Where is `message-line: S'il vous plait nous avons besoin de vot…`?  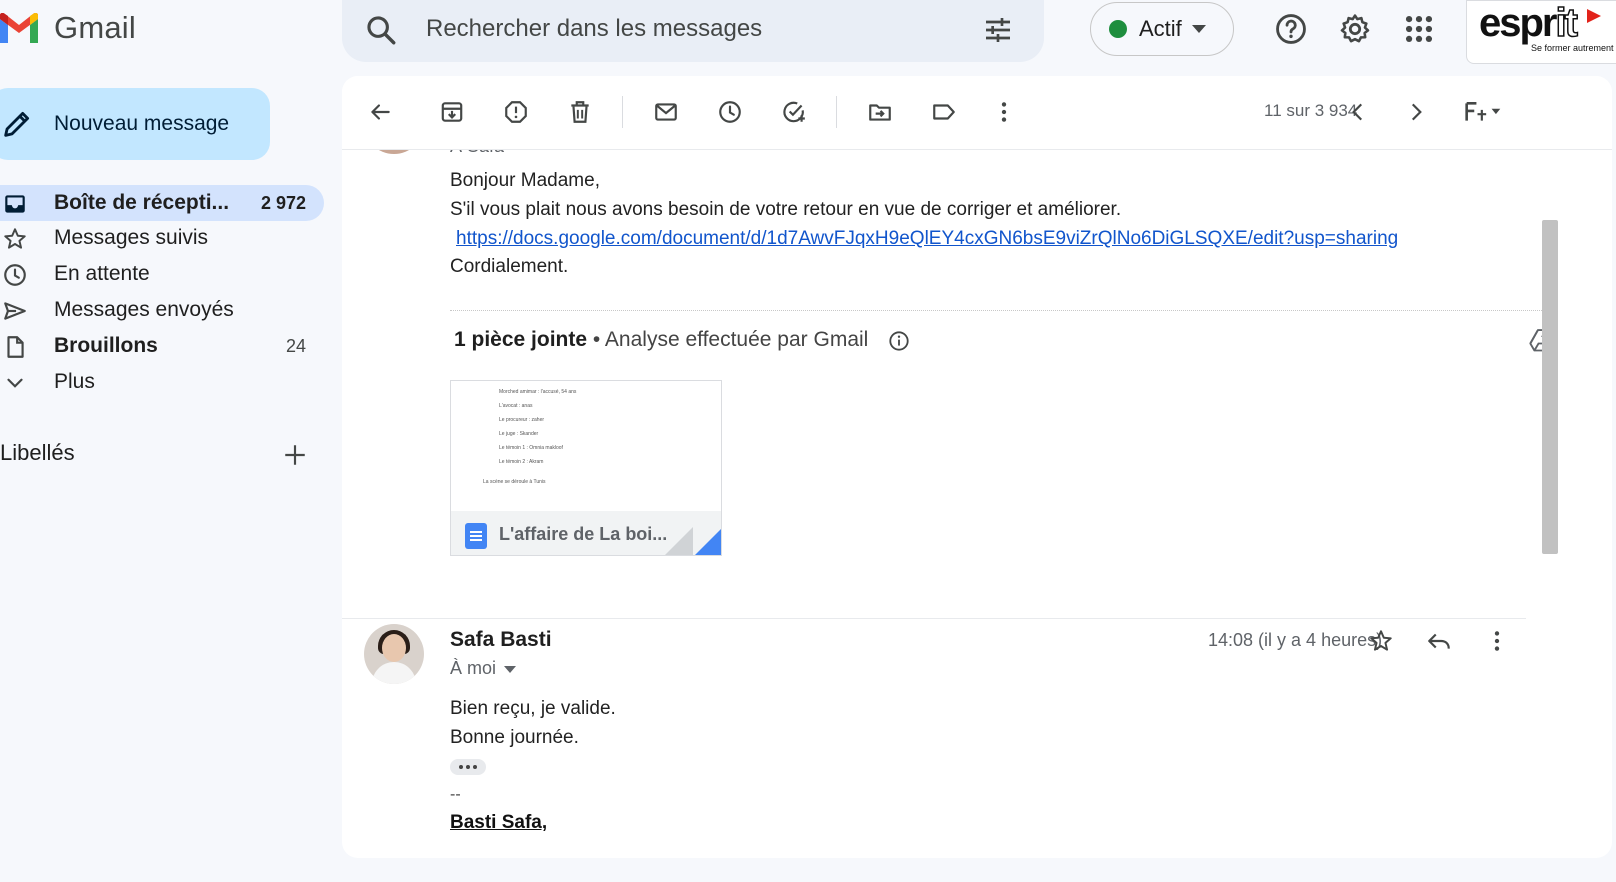
message-line: S'il vous plait nous avons besoin de vot… is located at coordinates (786, 209).